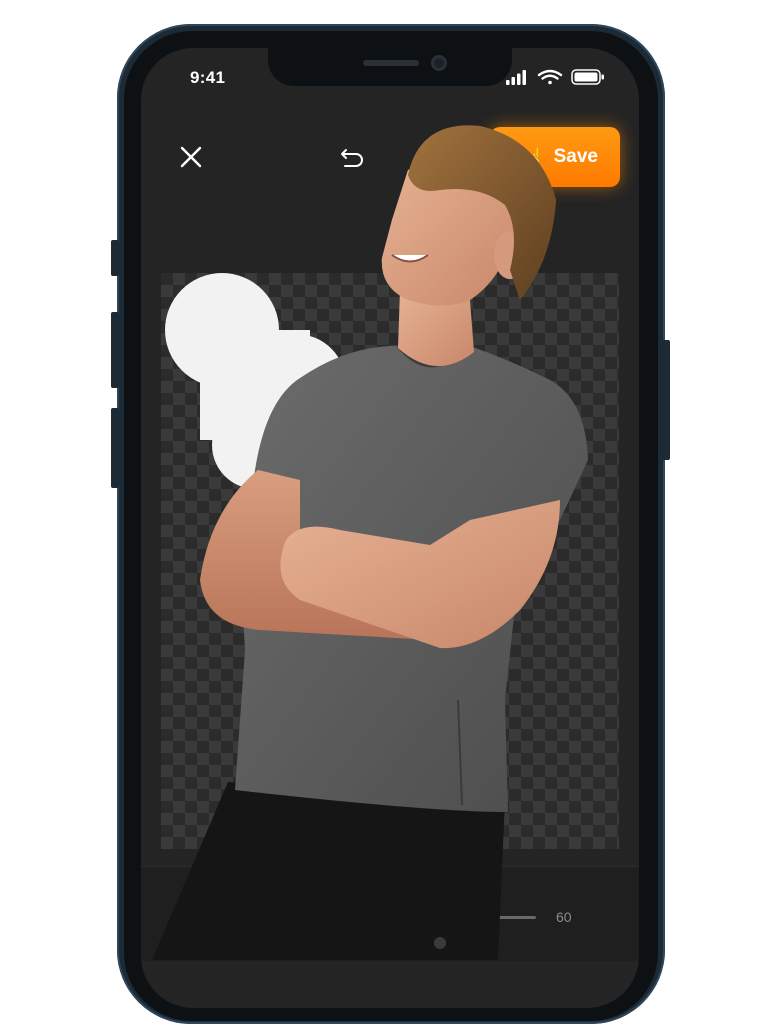  I want to click on subject-head-overlay, so click(468, 215).